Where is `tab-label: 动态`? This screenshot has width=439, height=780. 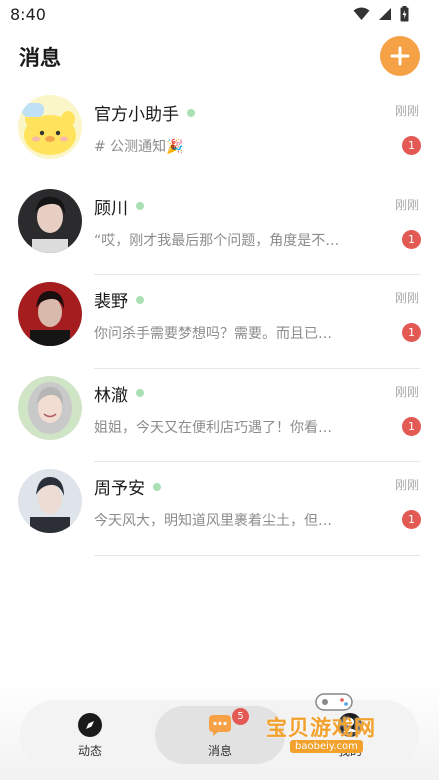 tab-label: 动态 is located at coordinates (89, 750).